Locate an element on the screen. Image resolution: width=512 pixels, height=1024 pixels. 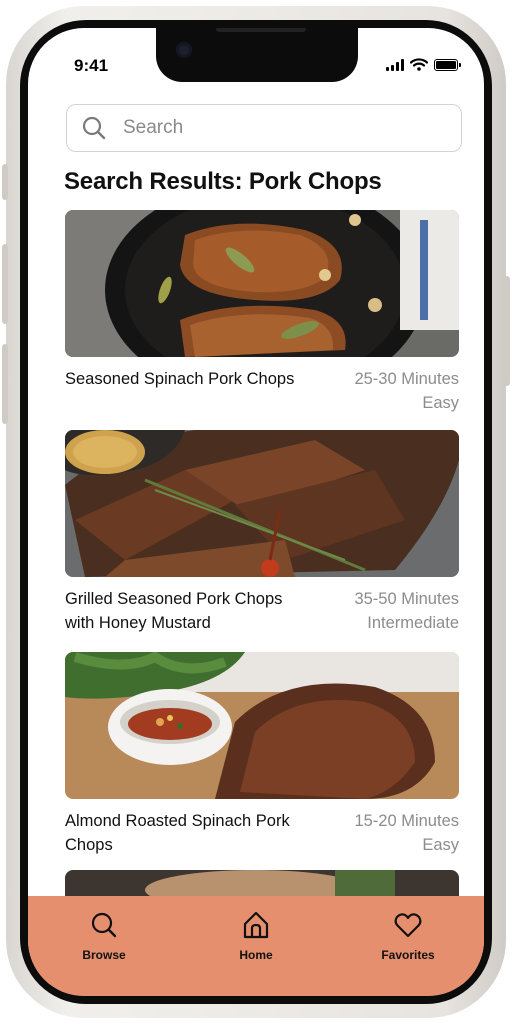
recipe-time: 15-20 Minutes is located at coordinates (406, 821).